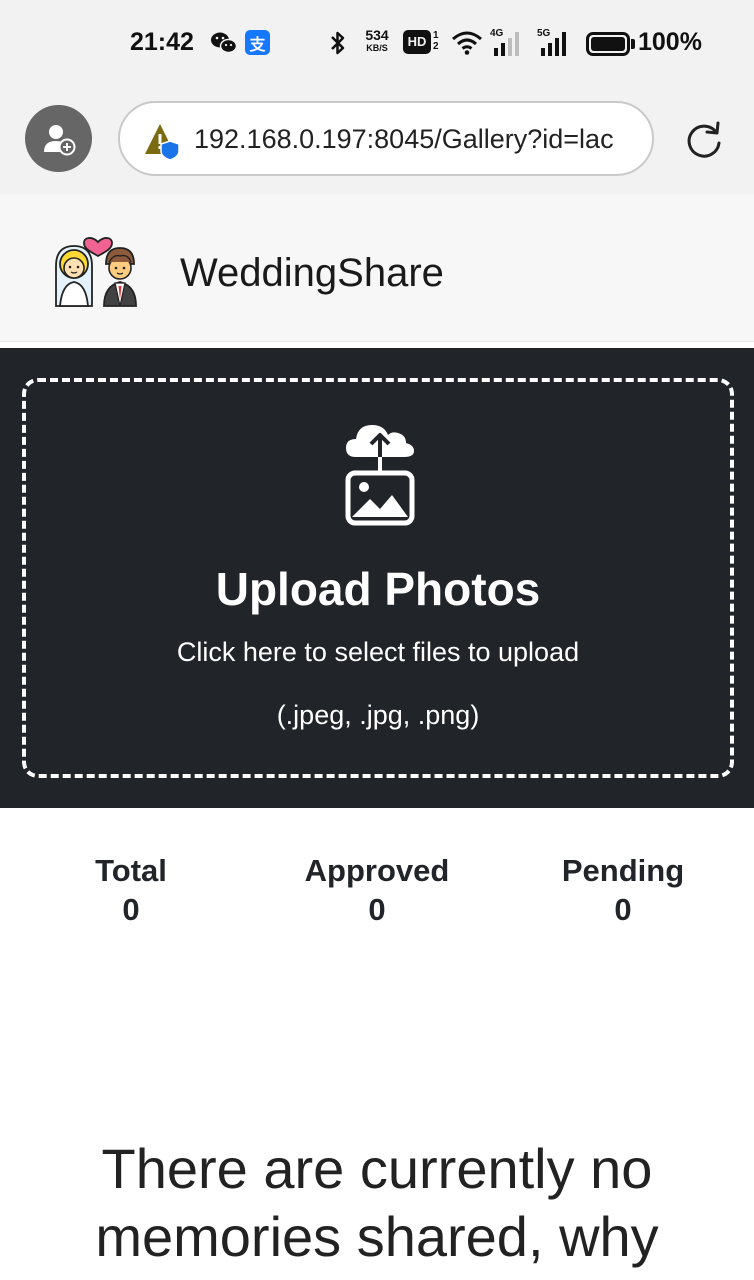 The image size is (754, 1280). I want to click on net-5g-label: 5G, so click(544, 33).